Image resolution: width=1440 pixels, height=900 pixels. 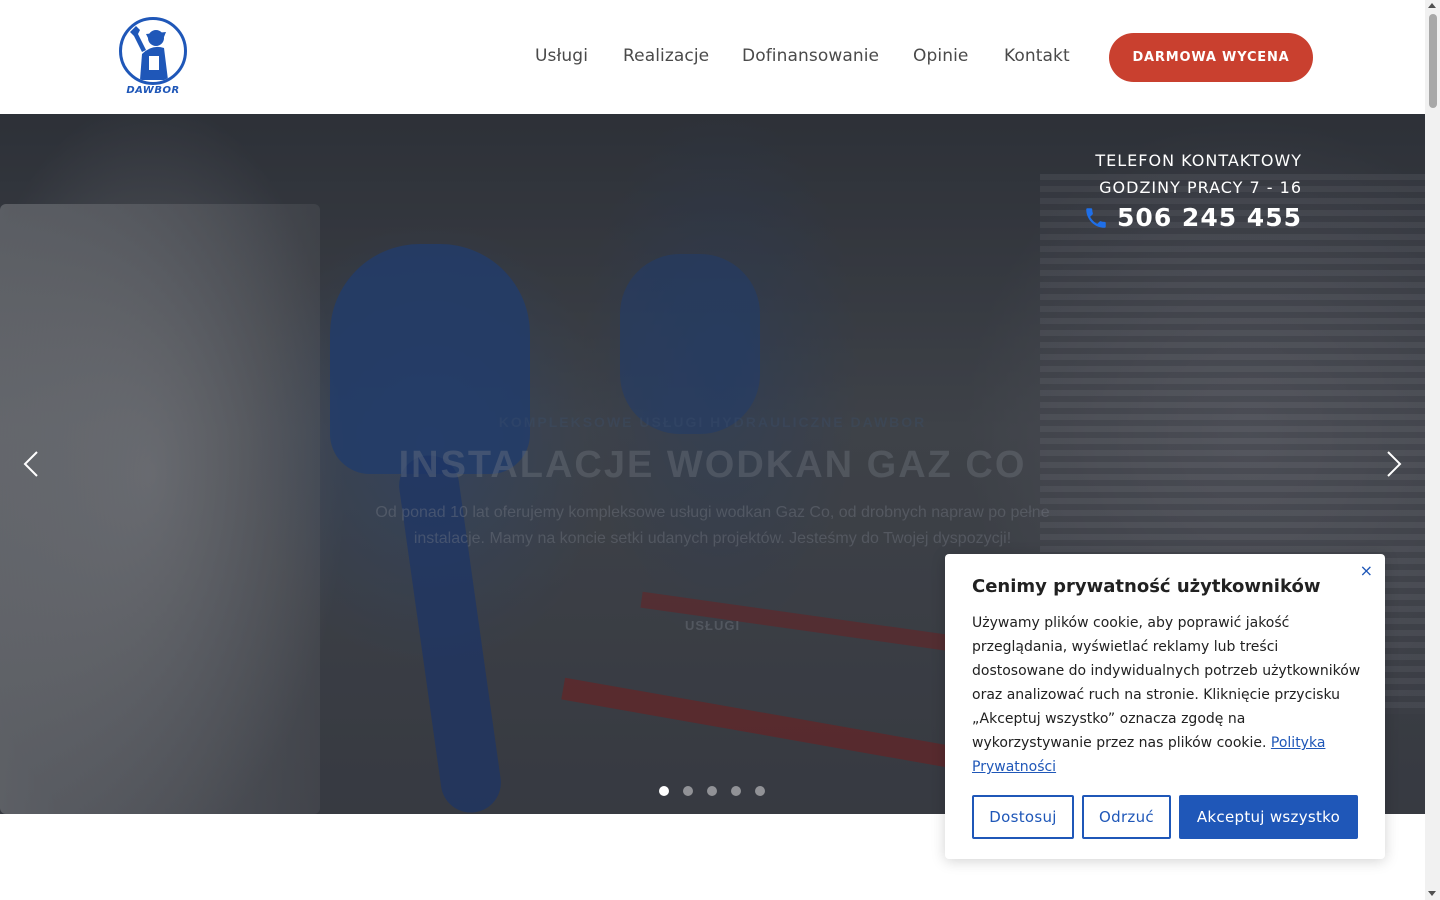 I want to click on nav-opinie: Opinie, so click(x=940, y=56).